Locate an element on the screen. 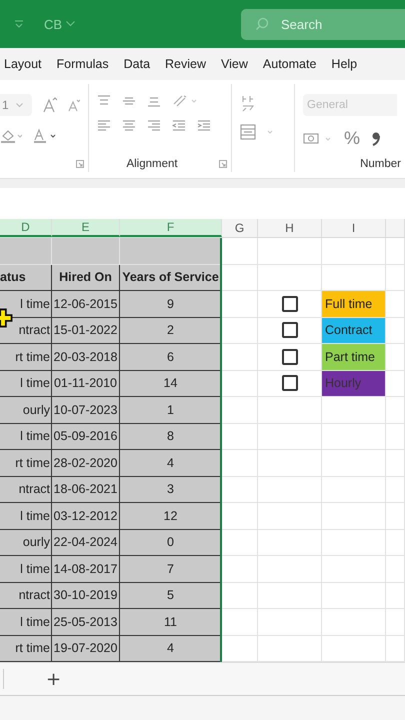 Image resolution: width=405 pixels, height=720 pixels. ribbon-tab: Formulas is located at coordinates (84, 64).